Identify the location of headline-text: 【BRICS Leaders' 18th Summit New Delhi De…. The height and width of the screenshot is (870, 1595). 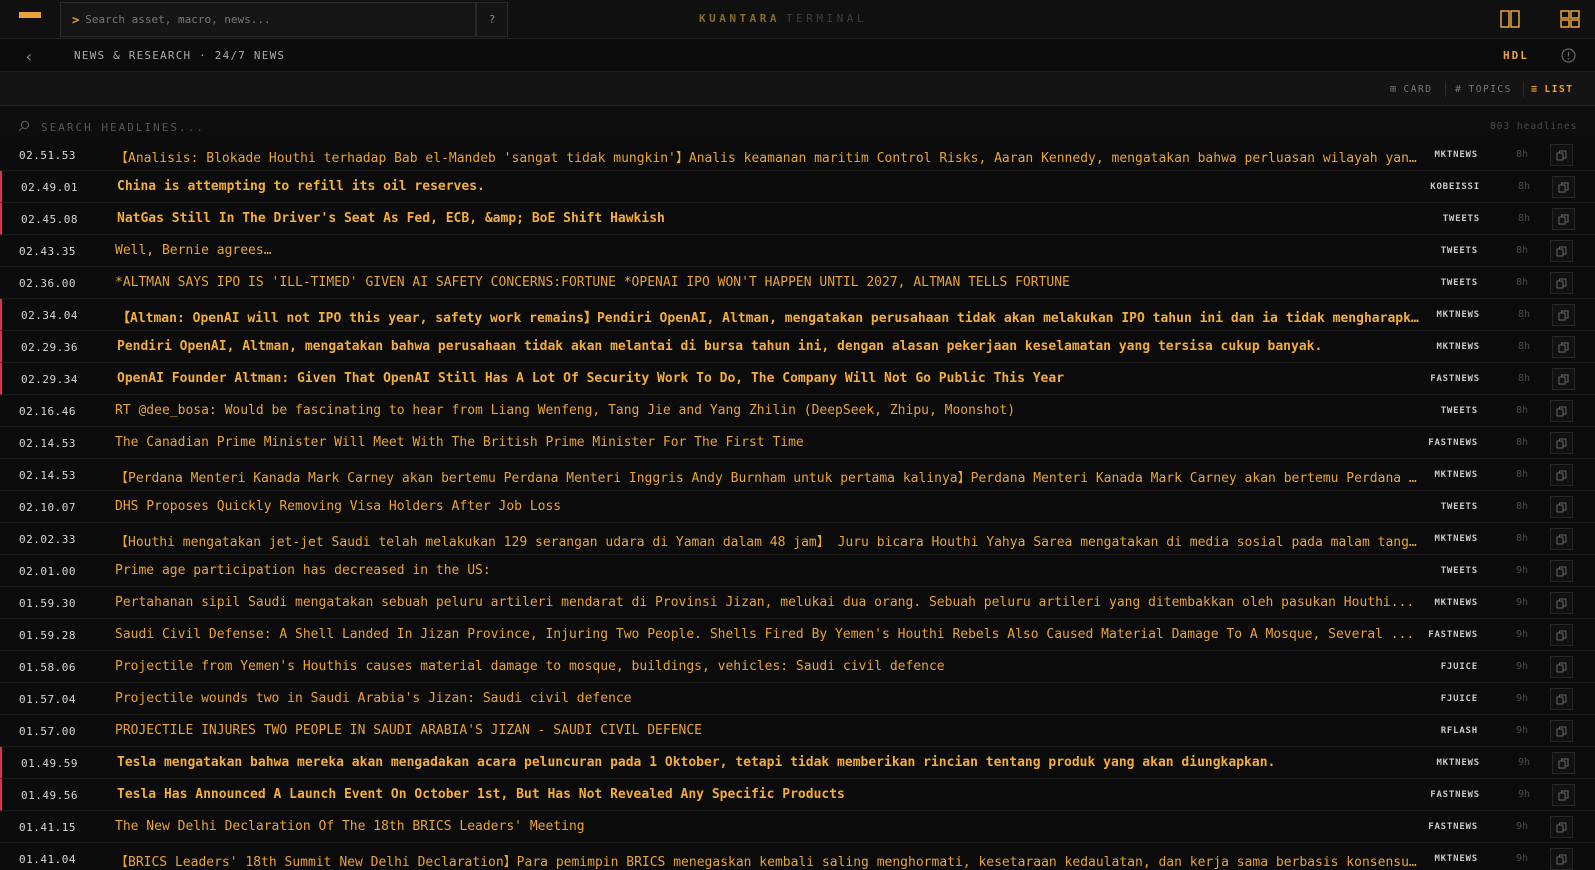
(766, 860).